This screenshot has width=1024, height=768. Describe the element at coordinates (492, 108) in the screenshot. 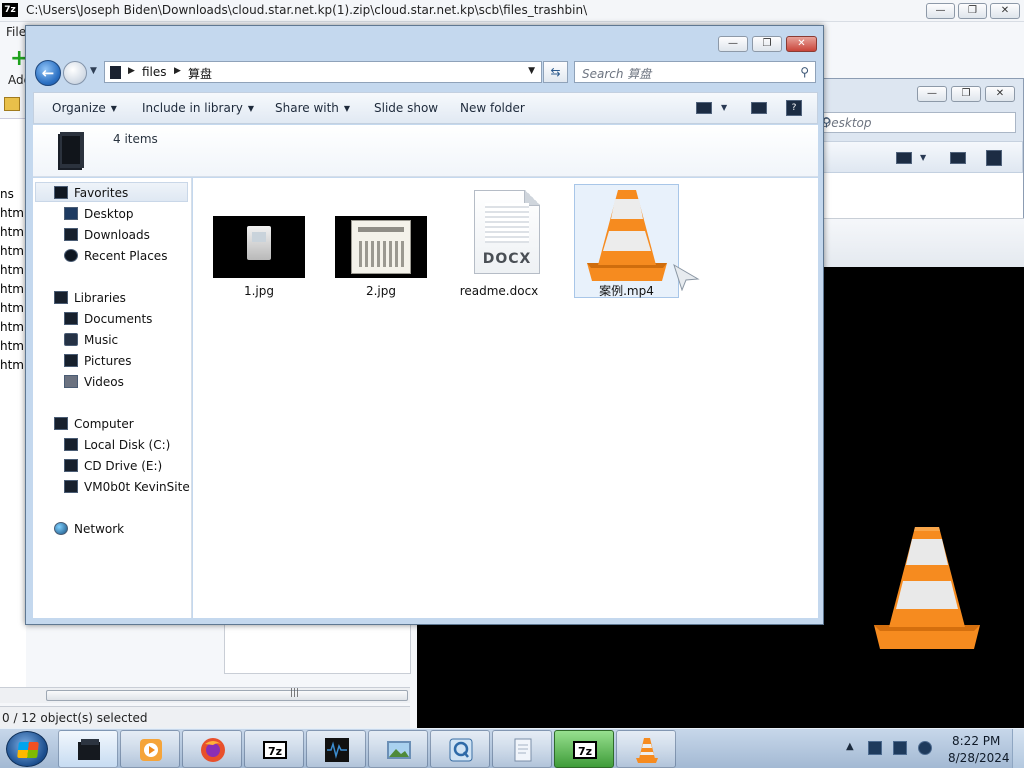

I see `new-folder-button: New folder` at that location.